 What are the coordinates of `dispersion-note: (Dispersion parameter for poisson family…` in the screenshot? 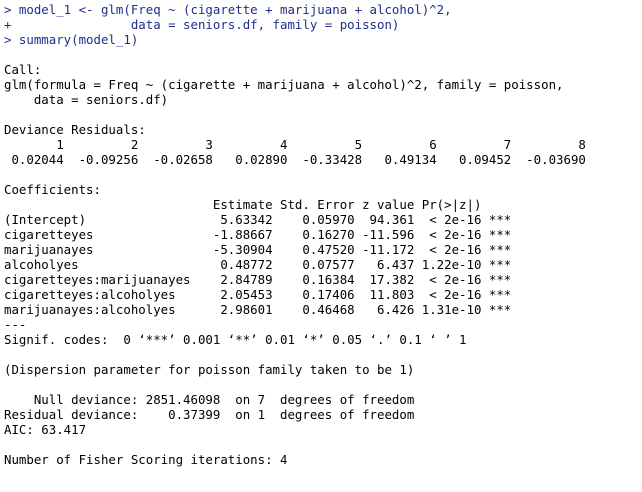 It's located at (209, 369).